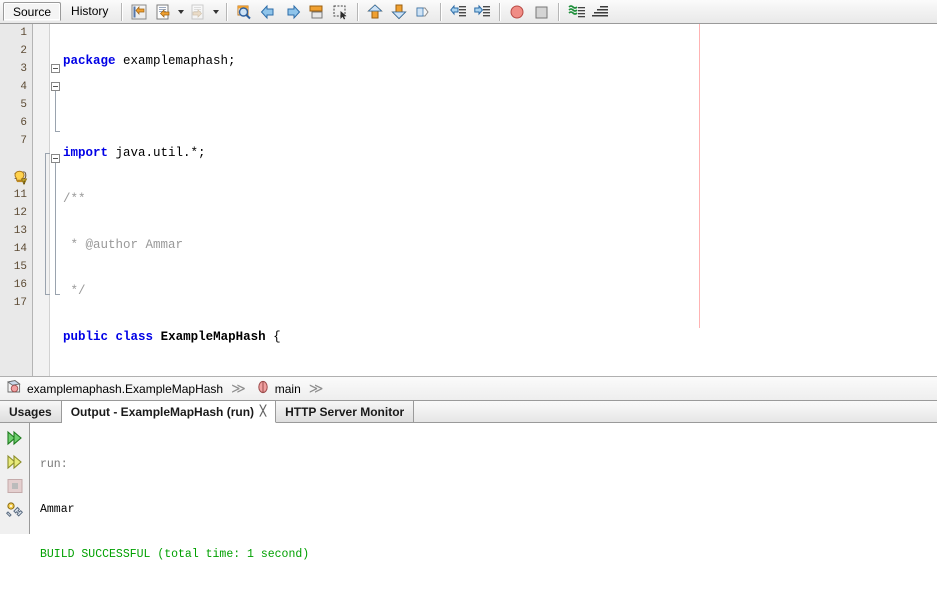 The image size is (937, 592). Describe the element at coordinates (375, 12) in the screenshot. I see `previous-error-icon` at that location.